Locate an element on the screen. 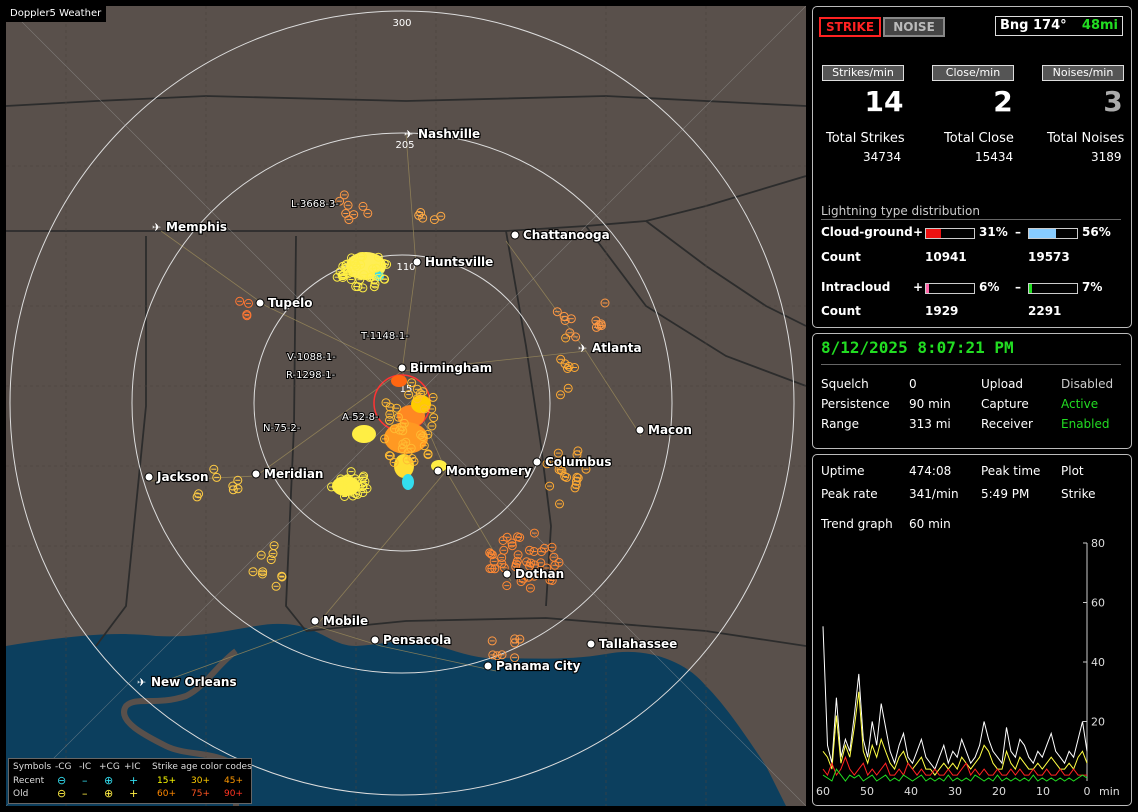 The width and height of the screenshot is (1138, 812). ic-count-label: Count is located at coordinates (841, 311).